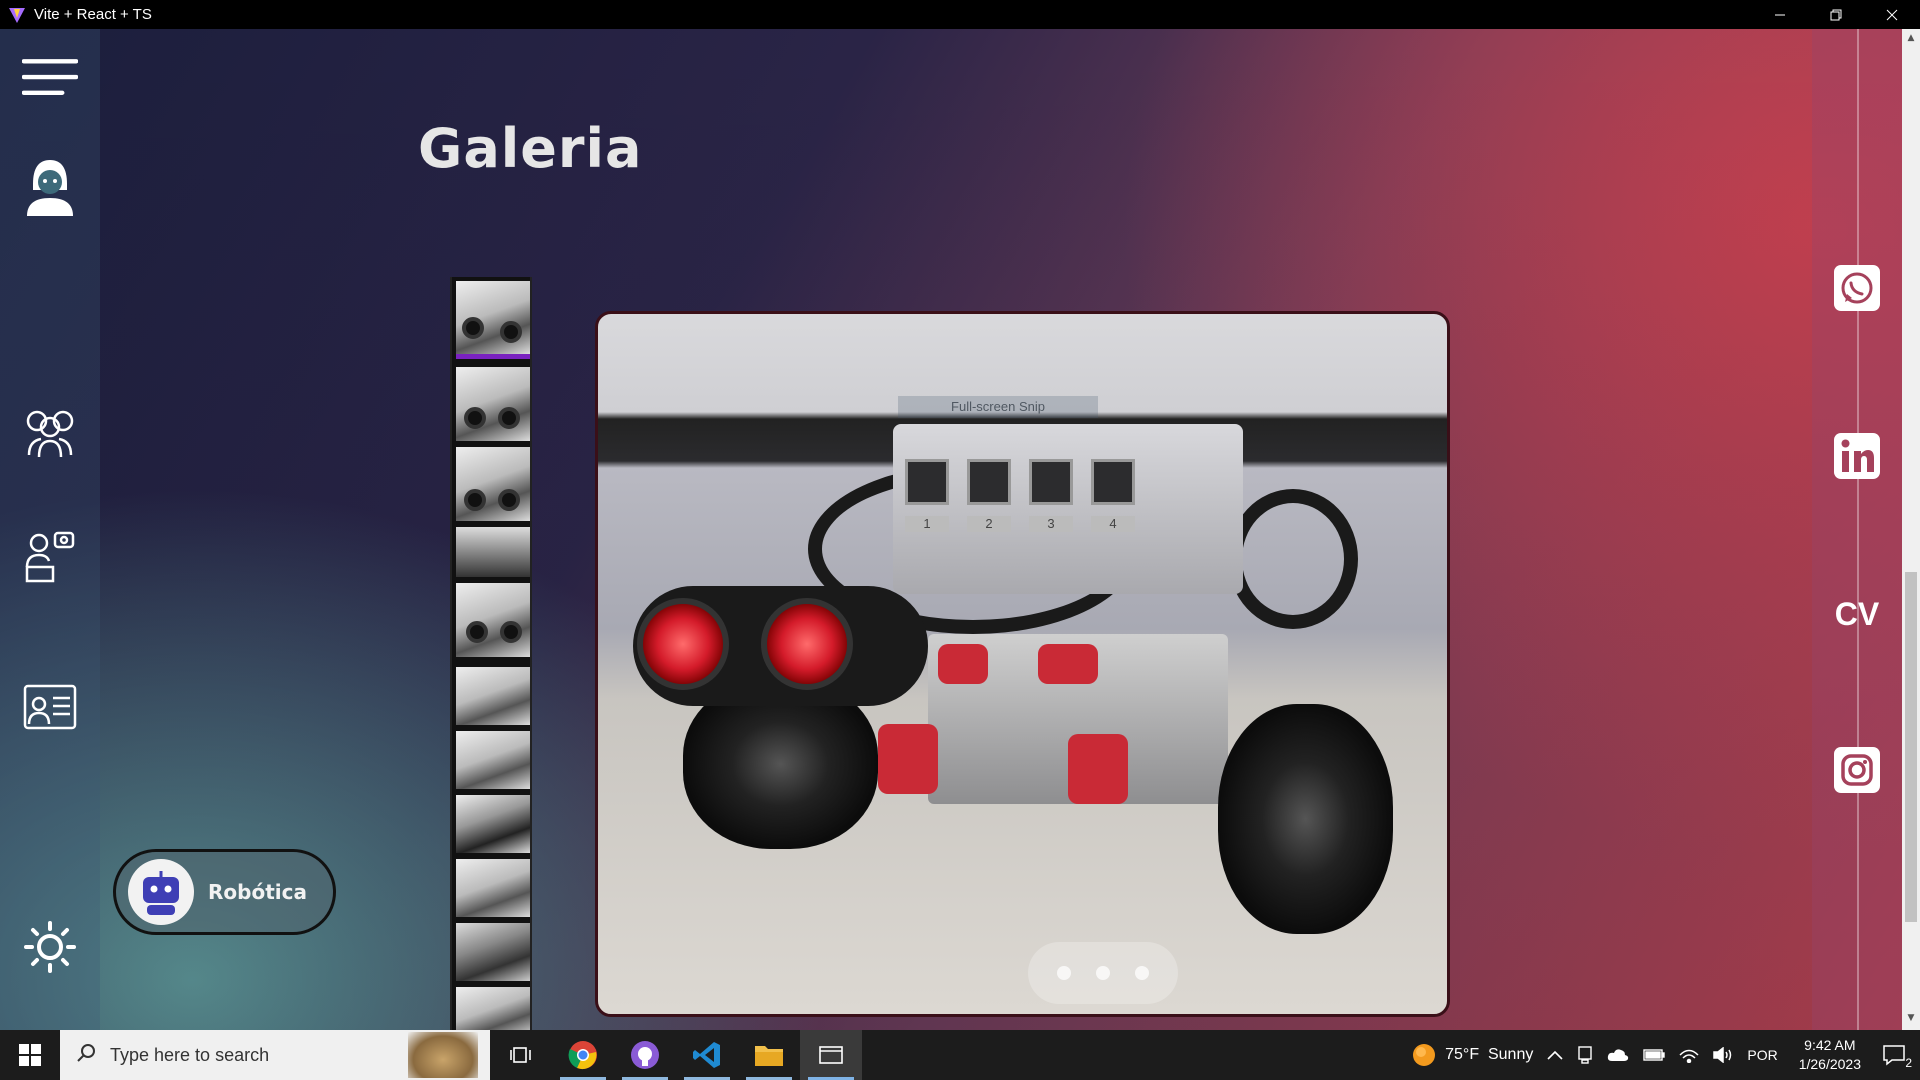  I want to click on instagram-icon, so click(1857, 770).